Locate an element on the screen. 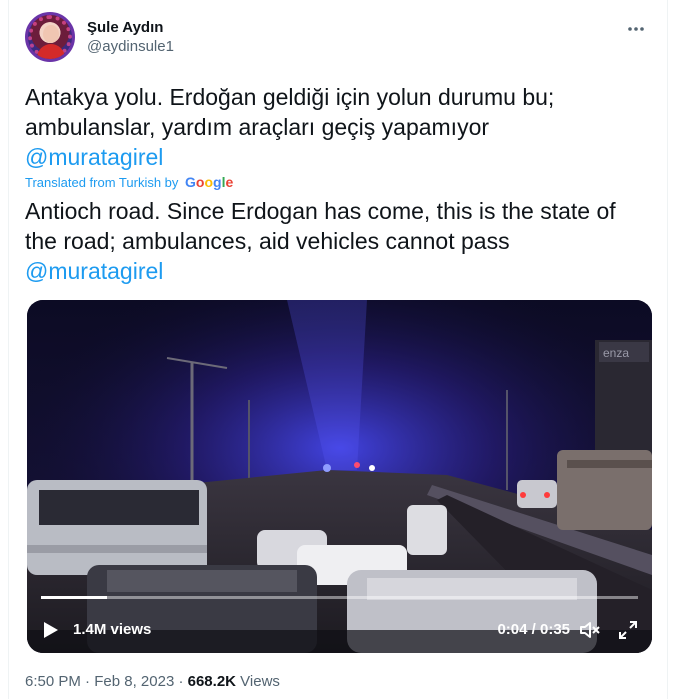 Image resolution: width=676 pixels, height=699 pixels. fullscreen-icon is located at coordinates (628, 630).